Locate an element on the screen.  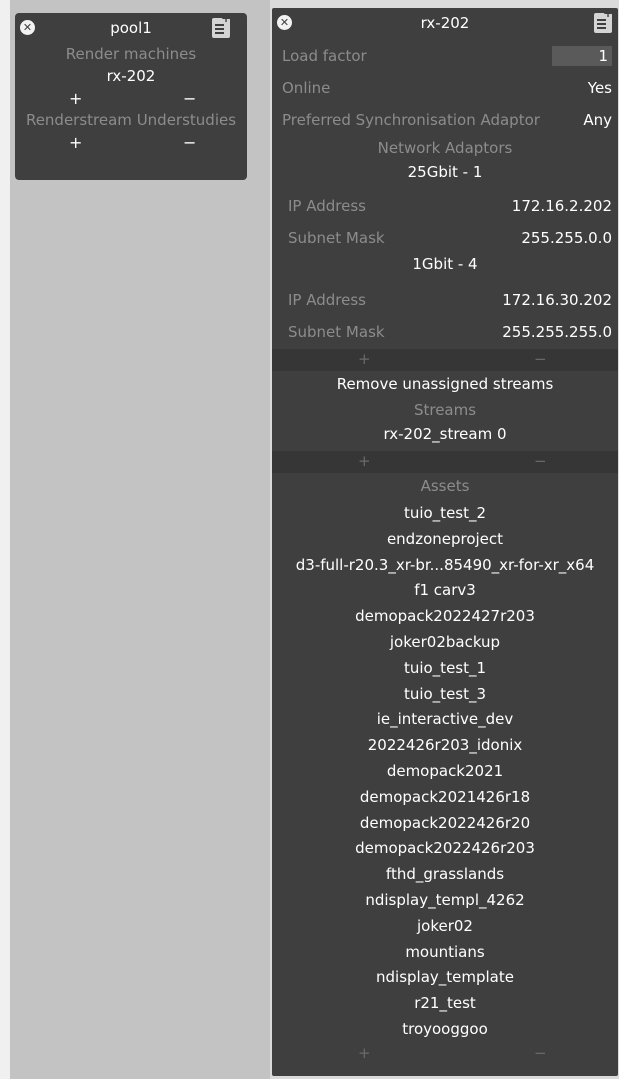
network-adaptors-add-remove: + − is located at coordinates (445, 360).